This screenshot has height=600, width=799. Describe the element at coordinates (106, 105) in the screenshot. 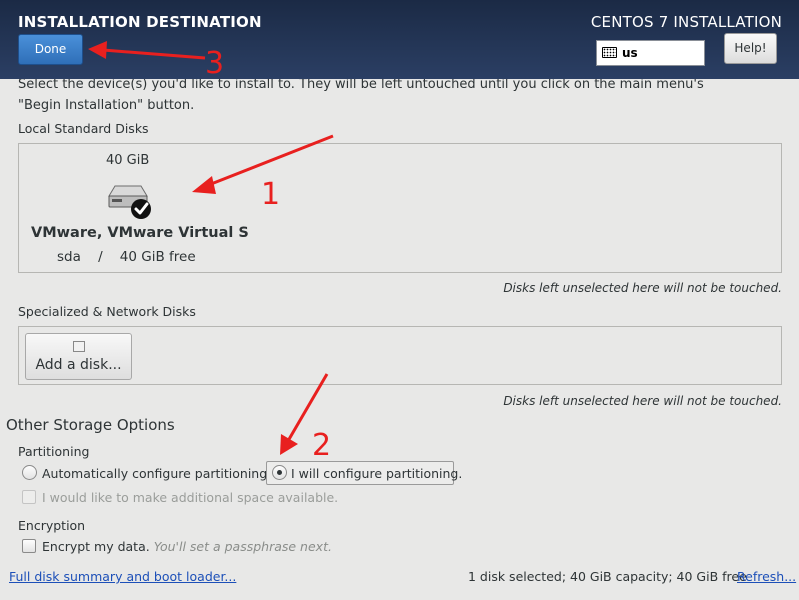

I see `intro-line-2: "Begin Installation" button.` at that location.